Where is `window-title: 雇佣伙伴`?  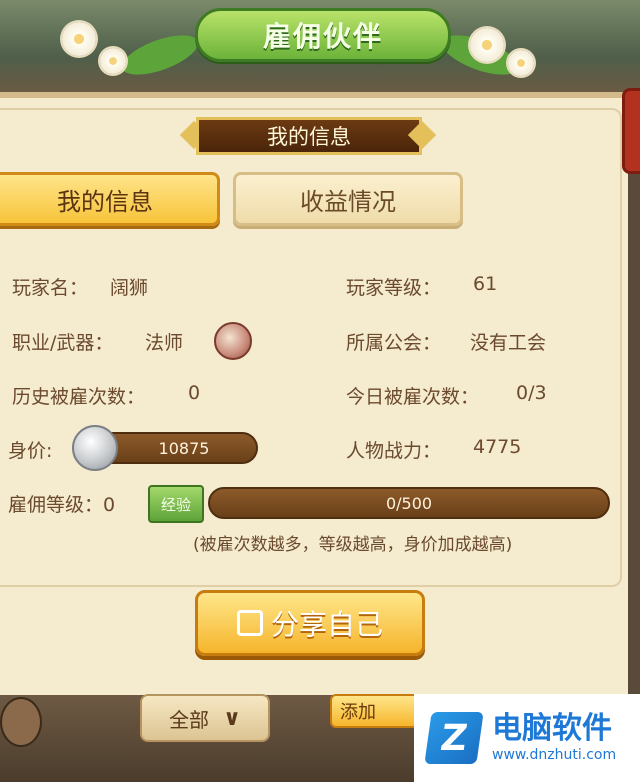 window-title: 雇佣伙伴 is located at coordinates (323, 35).